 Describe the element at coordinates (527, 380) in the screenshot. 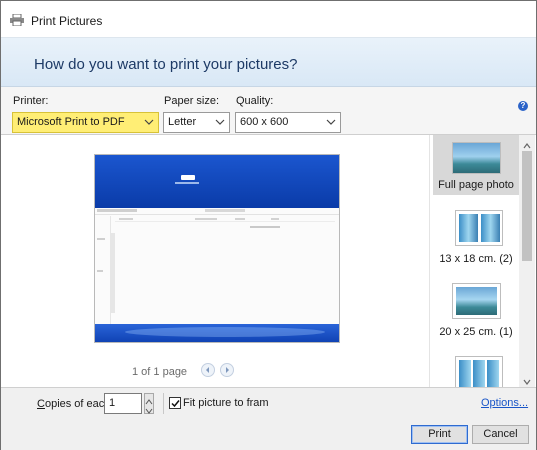

I see `scroll-down-icon` at that location.